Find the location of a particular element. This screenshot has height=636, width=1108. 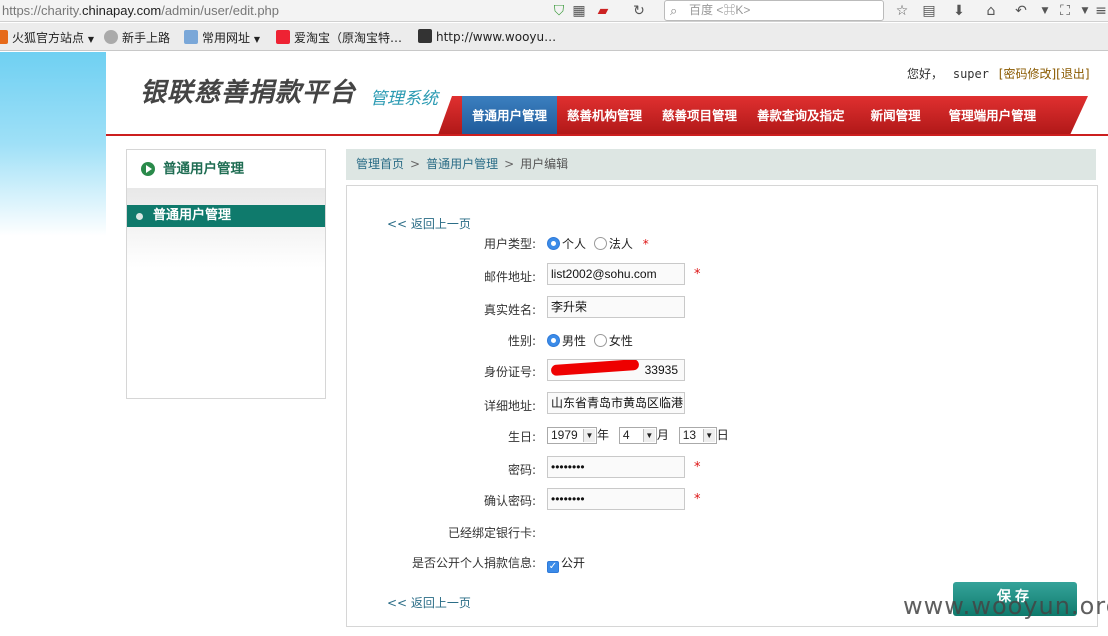

url-prefix: https://charity. is located at coordinates (42, 10).